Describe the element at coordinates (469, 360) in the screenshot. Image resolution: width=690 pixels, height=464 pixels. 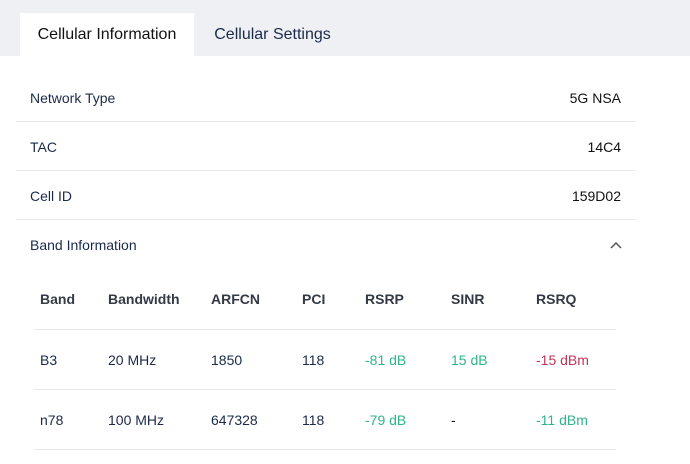
I see `sinr-cell: 15 dB` at that location.